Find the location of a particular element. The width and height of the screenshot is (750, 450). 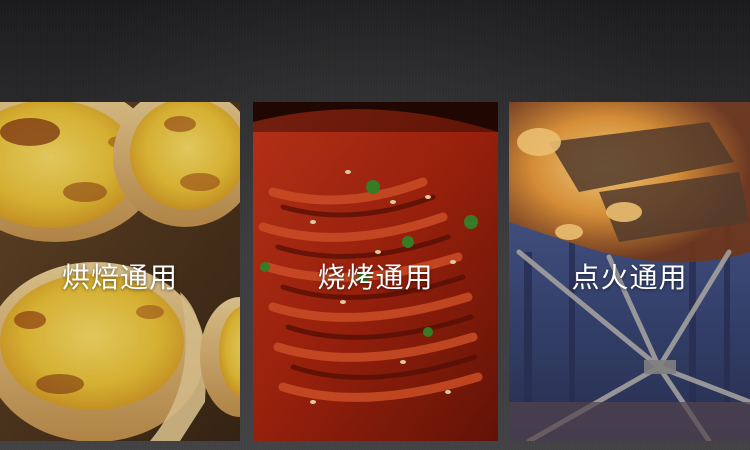

panel-label-bbq: 烧烤通用 is located at coordinates (375, 277).